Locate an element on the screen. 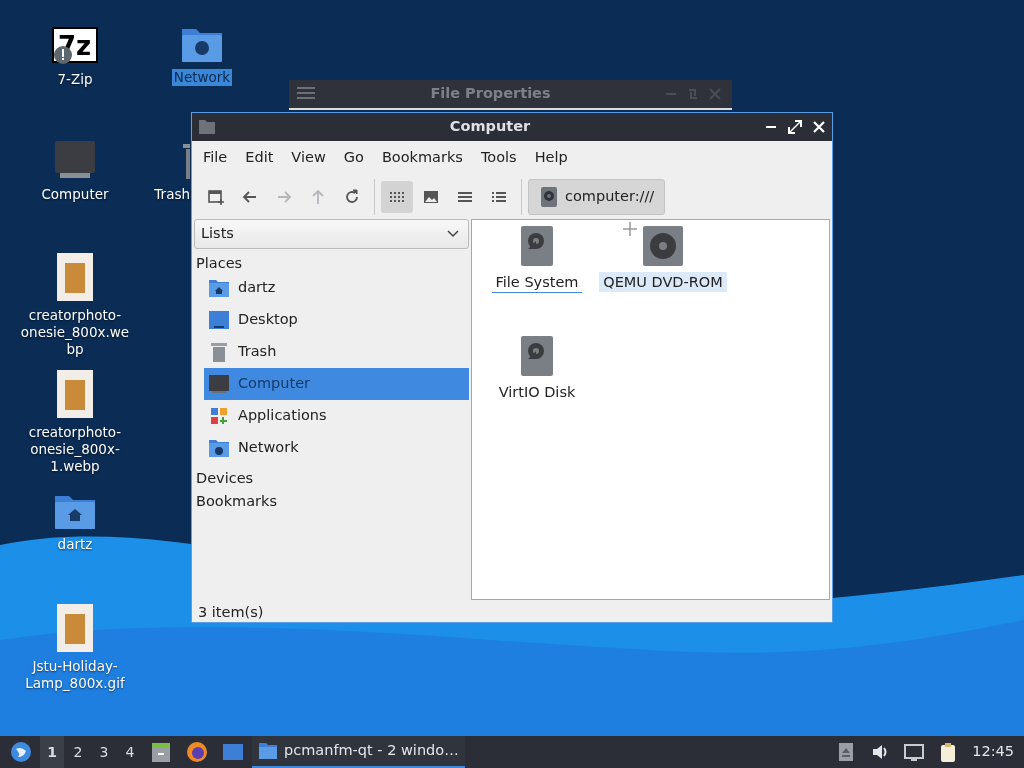  sidebar-section-header: Devices is located at coordinates (331, 475).